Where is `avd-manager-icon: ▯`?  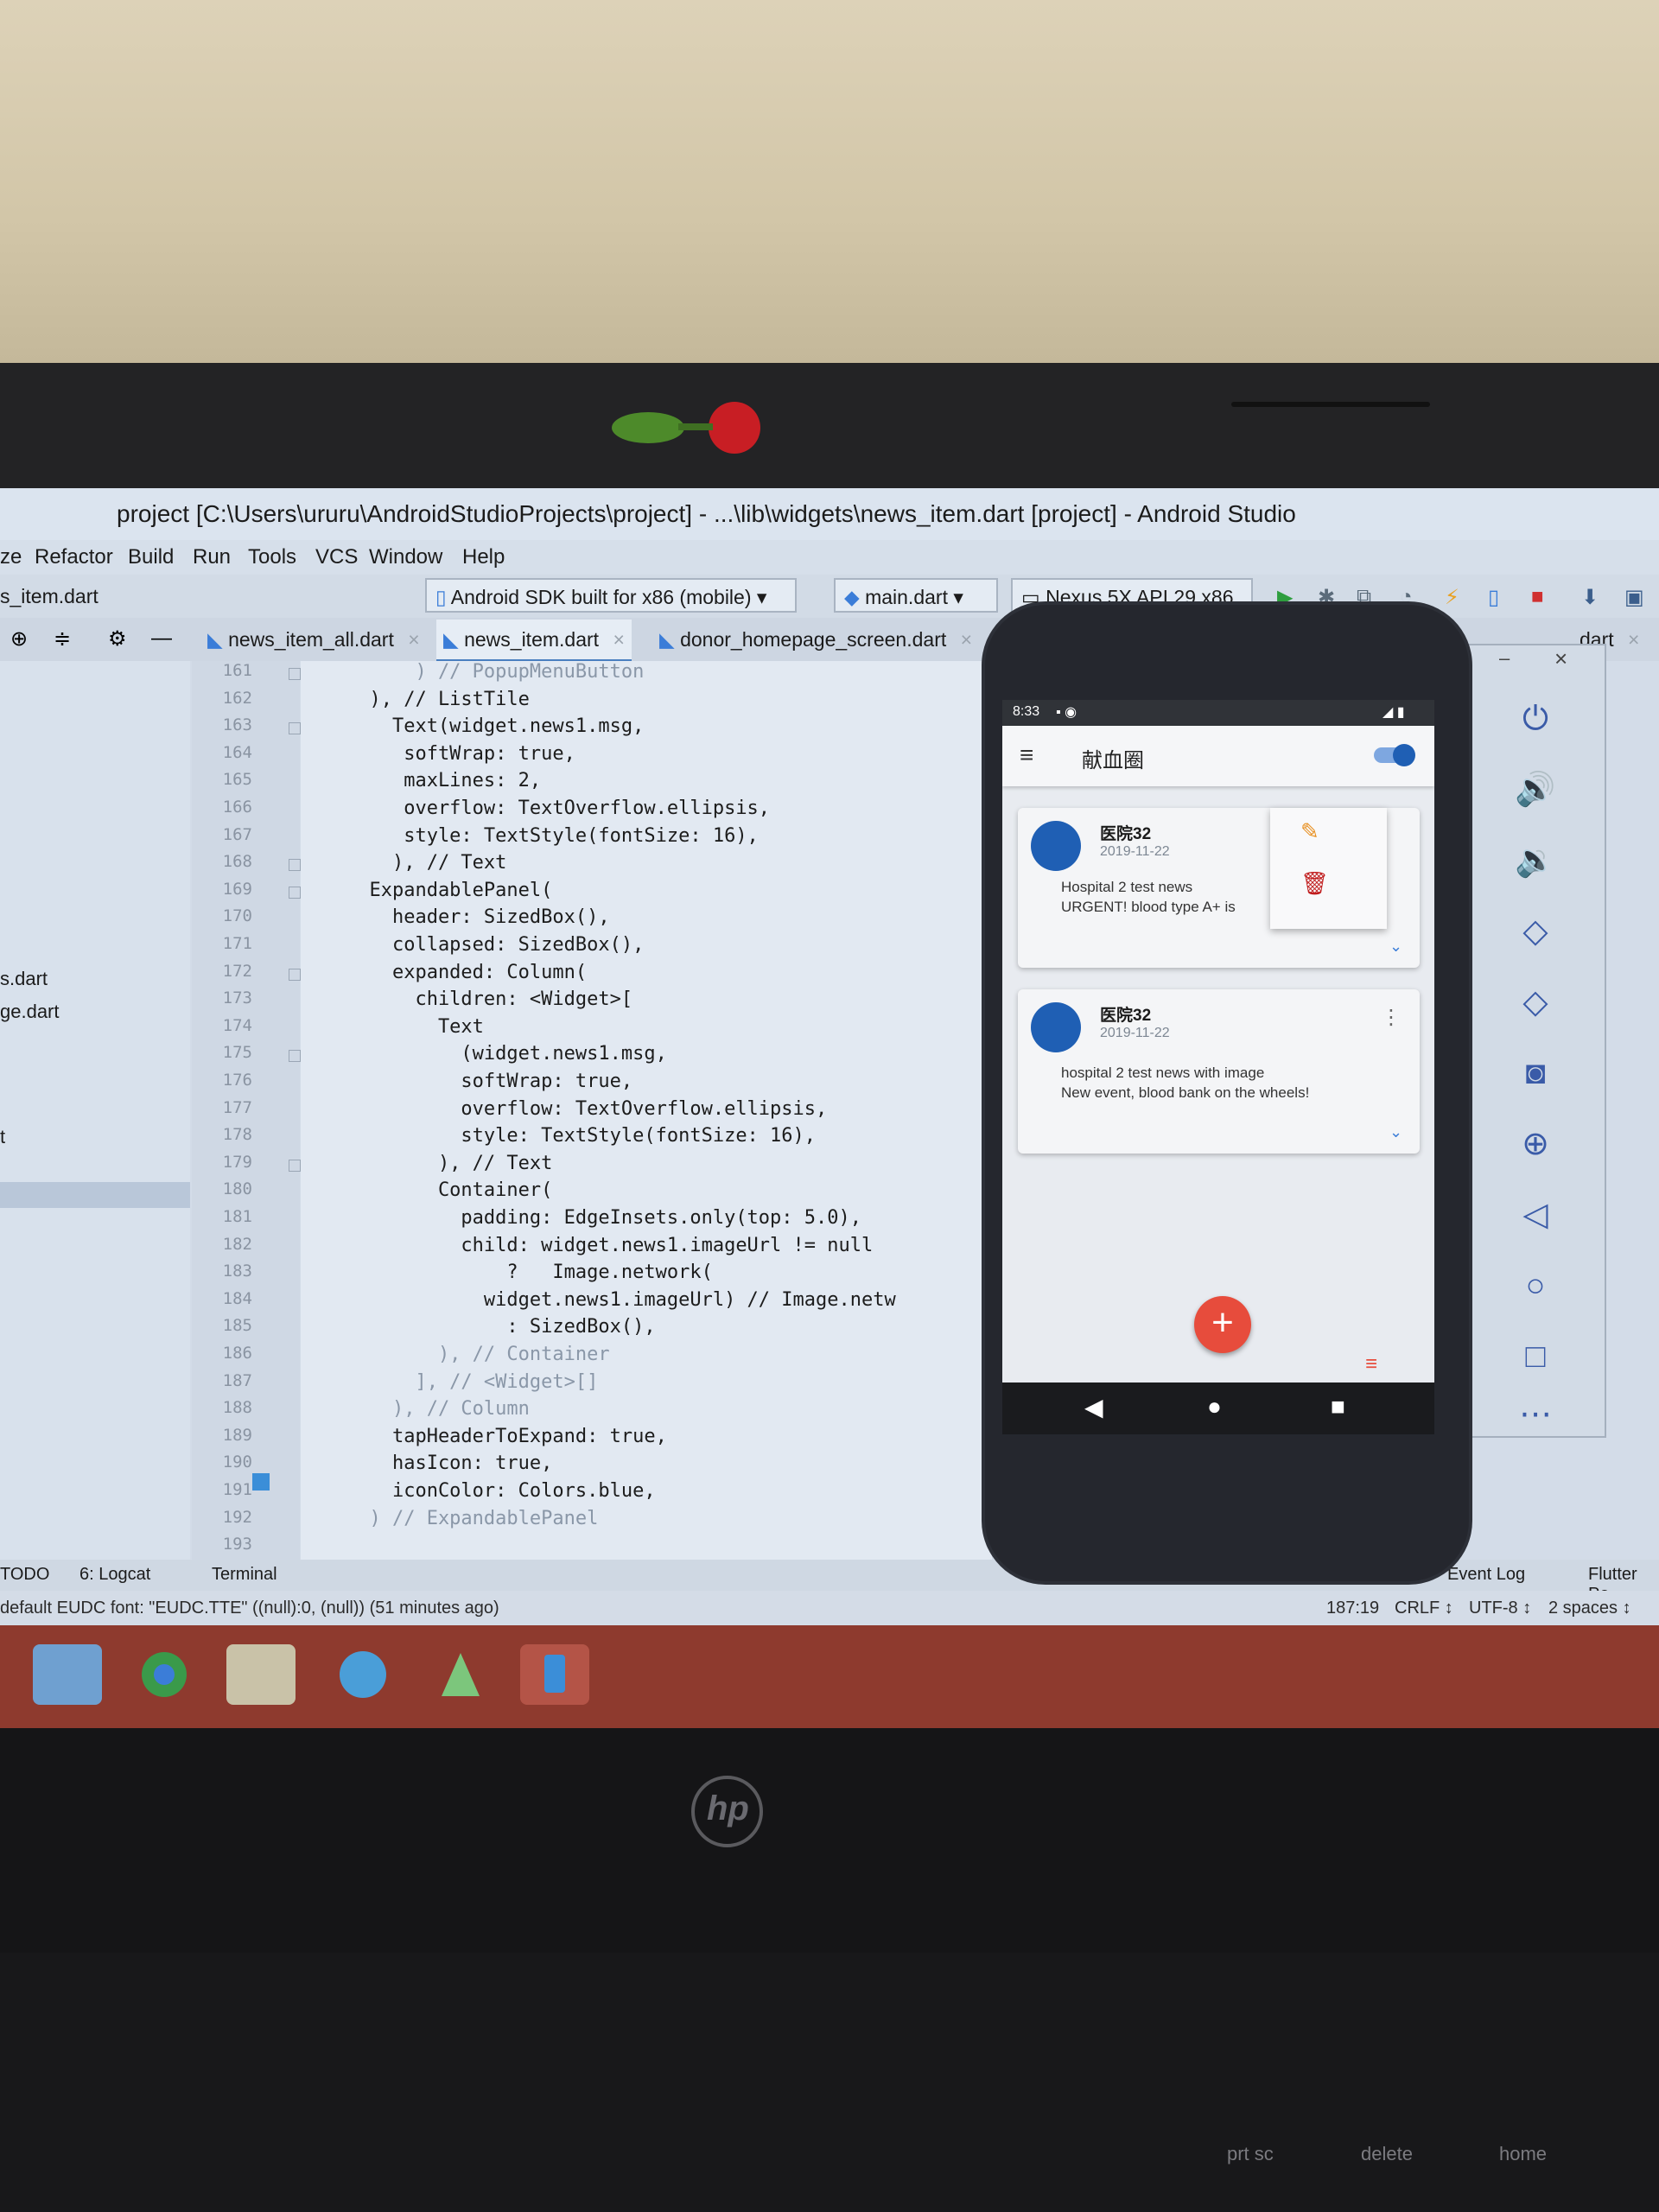
avd-manager-icon: ▯ is located at coordinates (1493, 597).